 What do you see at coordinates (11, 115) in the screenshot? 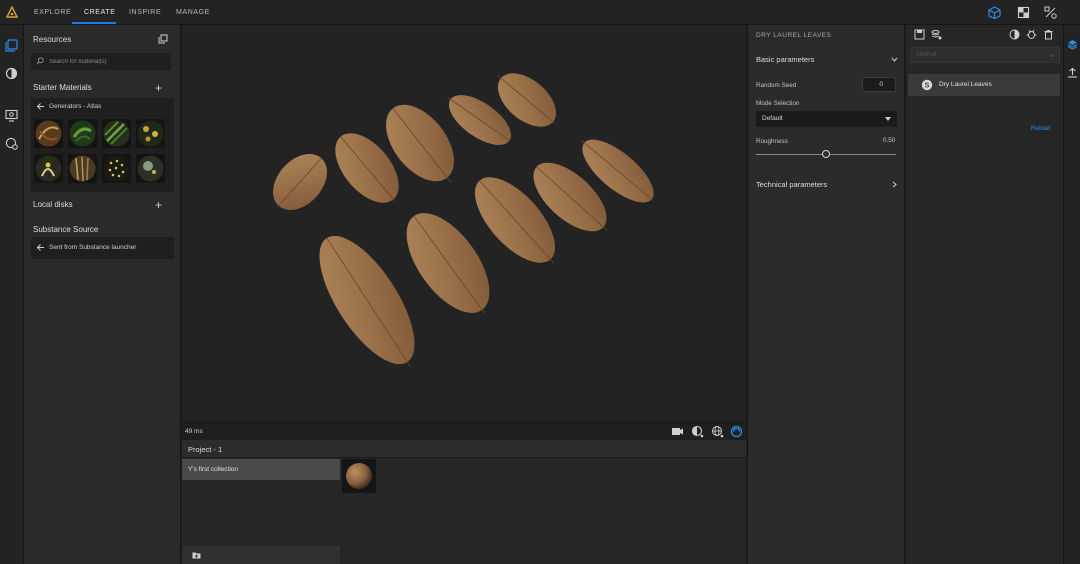
I see `display-settings-icon` at bounding box center [11, 115].